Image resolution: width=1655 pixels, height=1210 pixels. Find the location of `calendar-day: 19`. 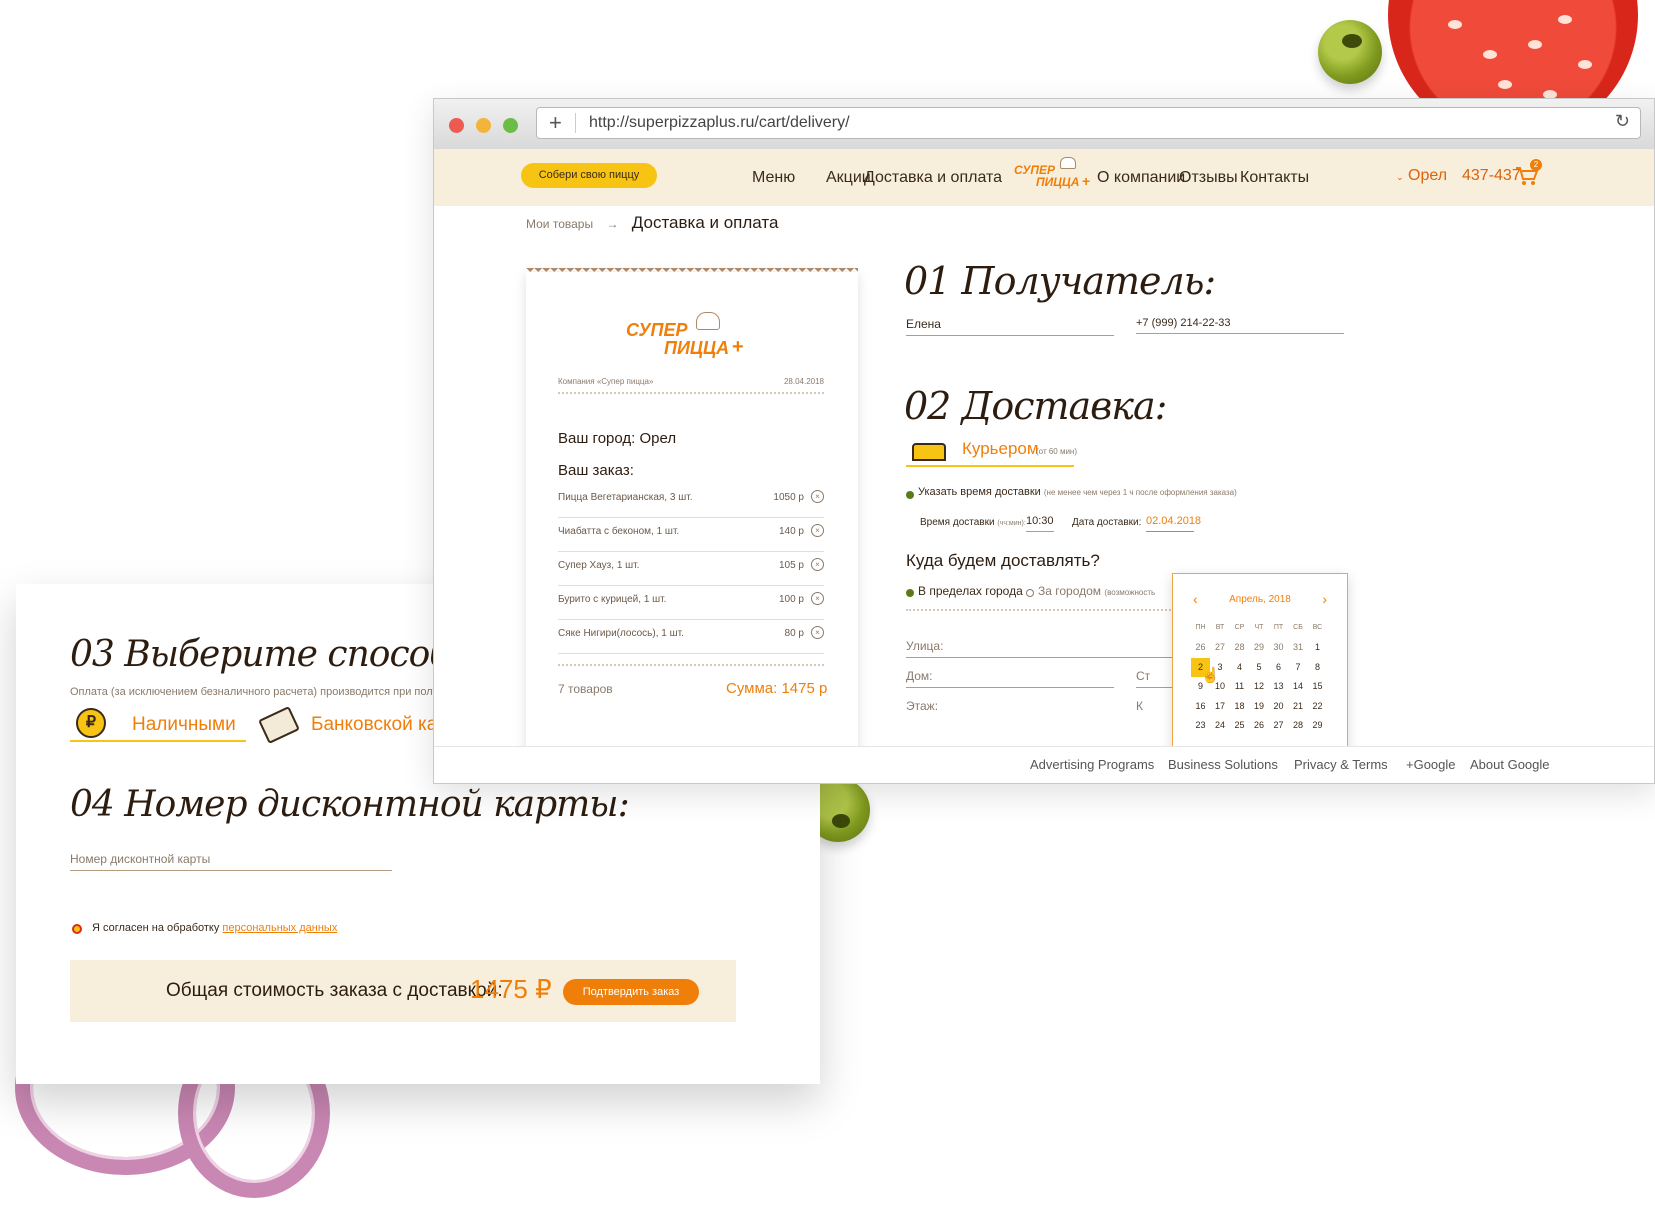

calendar-day: 19 is located at coordinates (1259, 706).